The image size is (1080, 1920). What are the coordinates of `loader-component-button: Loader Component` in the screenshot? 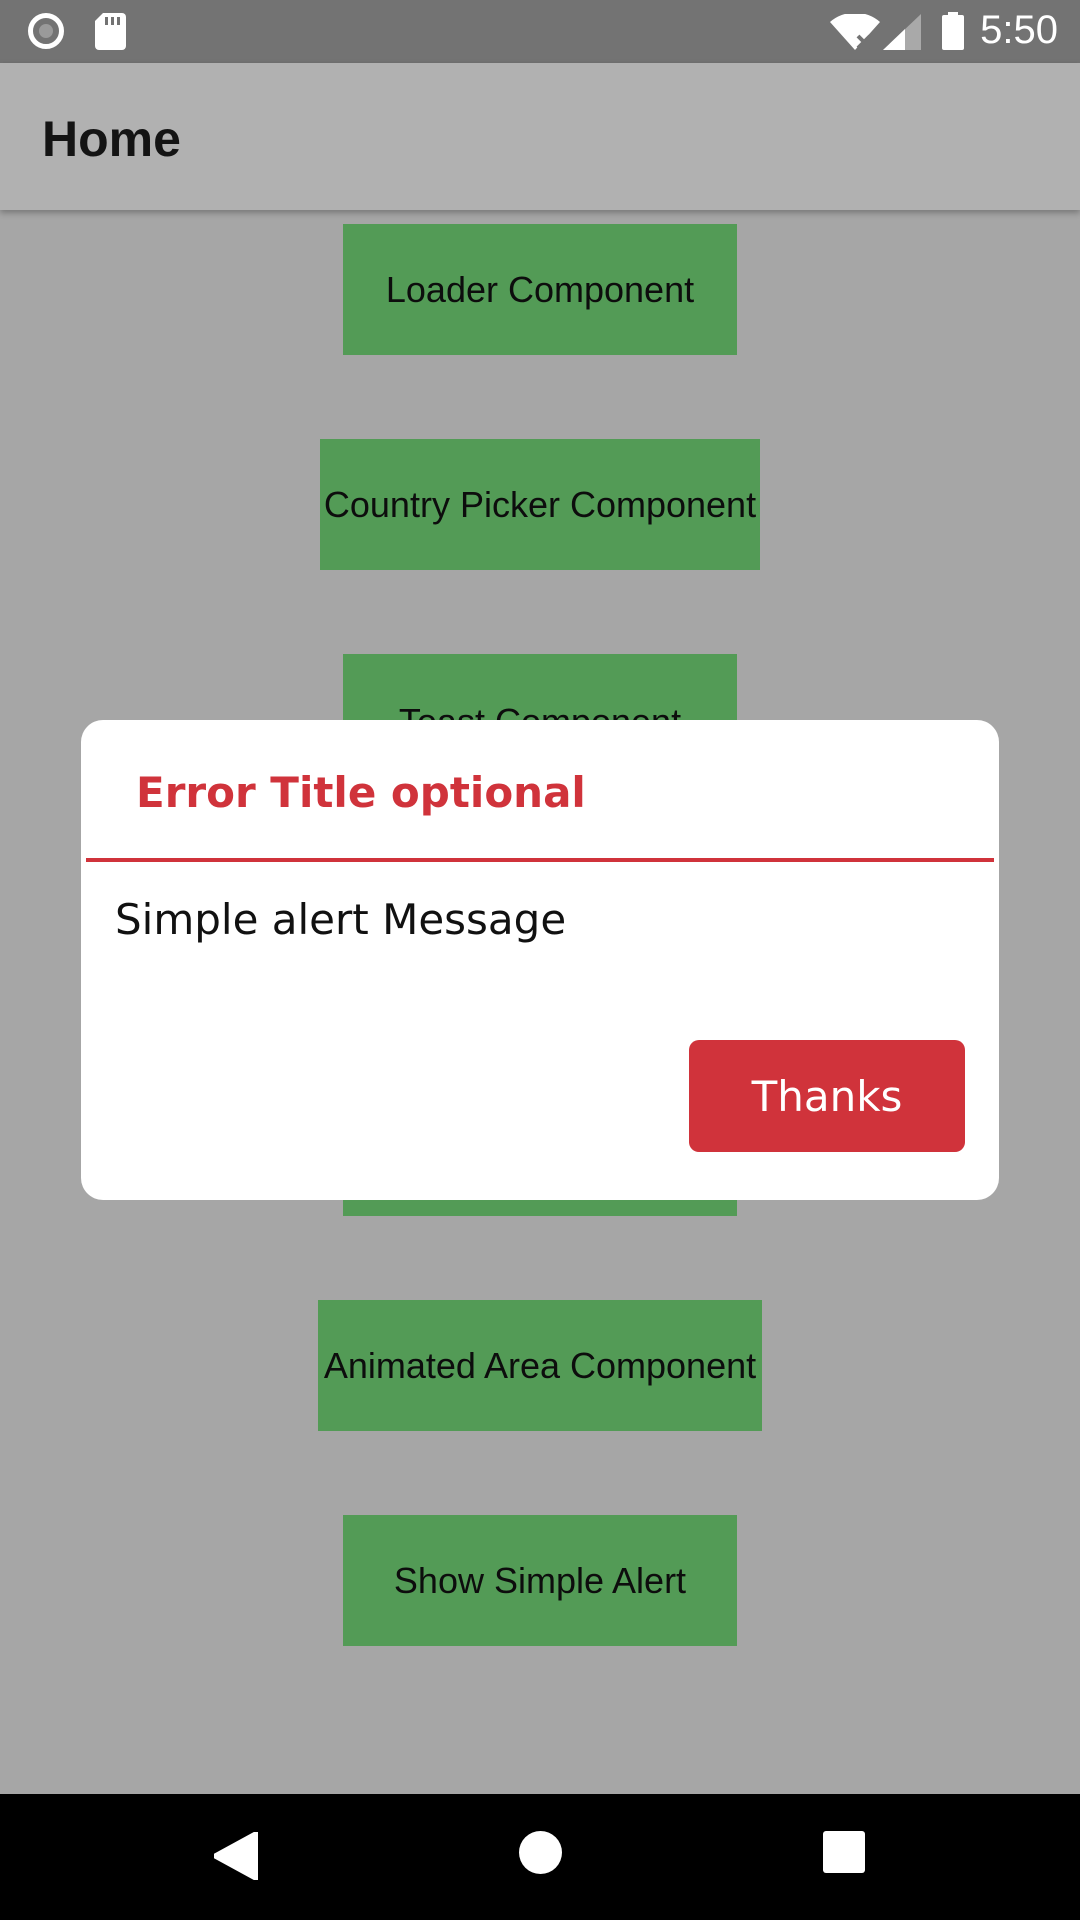 It's located at (540, 289).